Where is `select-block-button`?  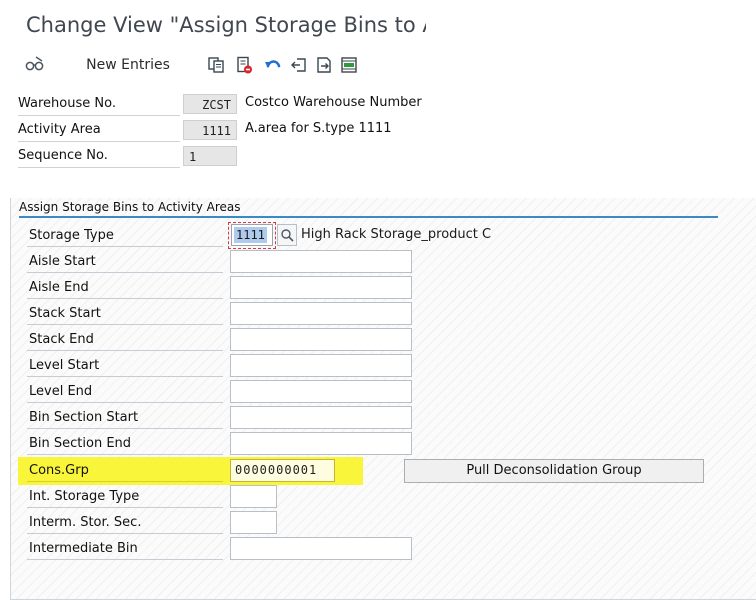
select-block-button is located at coordinates (349, 65).